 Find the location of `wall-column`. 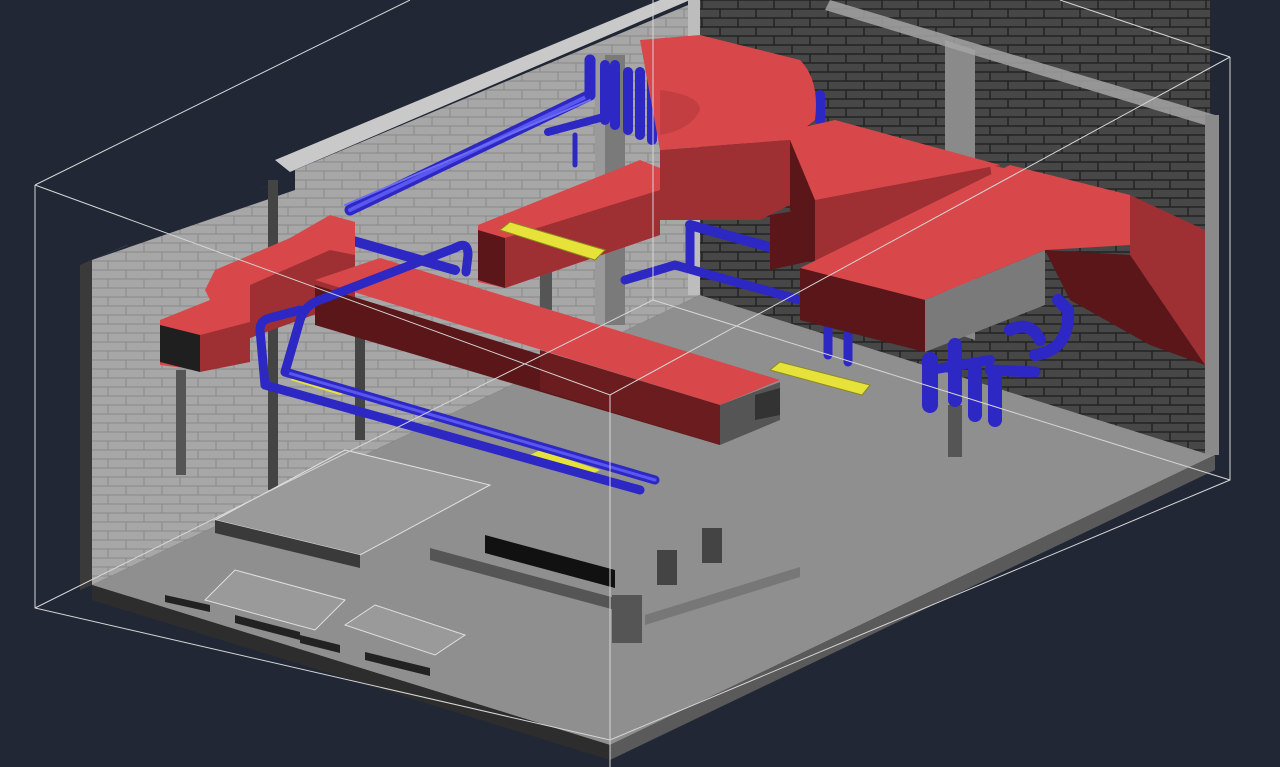

wall-column is located at coordinates (273, 335).